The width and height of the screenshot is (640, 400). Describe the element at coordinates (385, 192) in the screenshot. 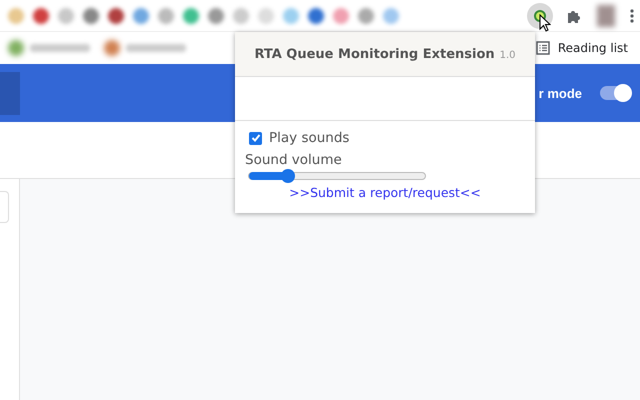

I see `report-link: >>Submit a report/request<<` at that location.